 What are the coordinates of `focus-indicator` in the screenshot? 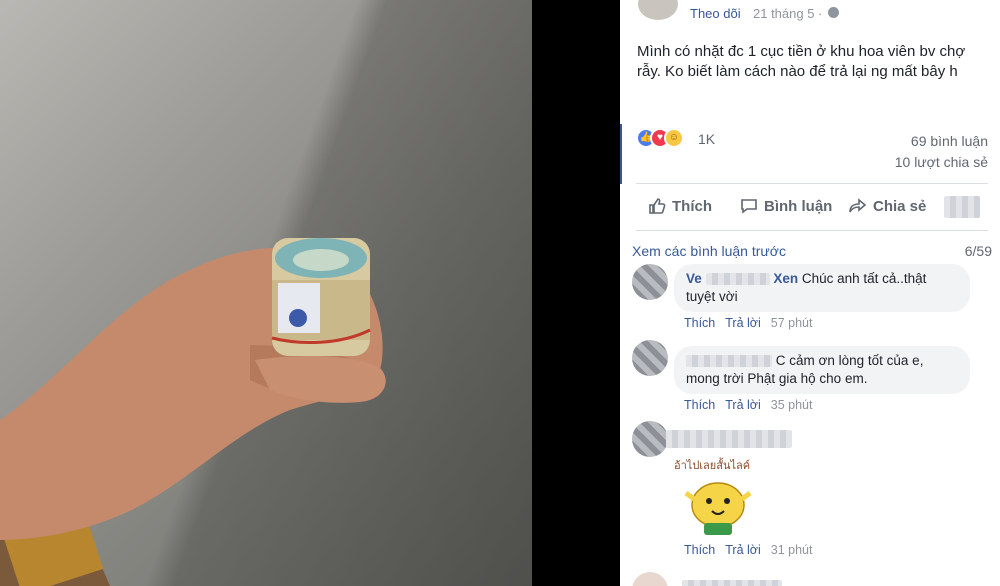 It's located at (621, 154).